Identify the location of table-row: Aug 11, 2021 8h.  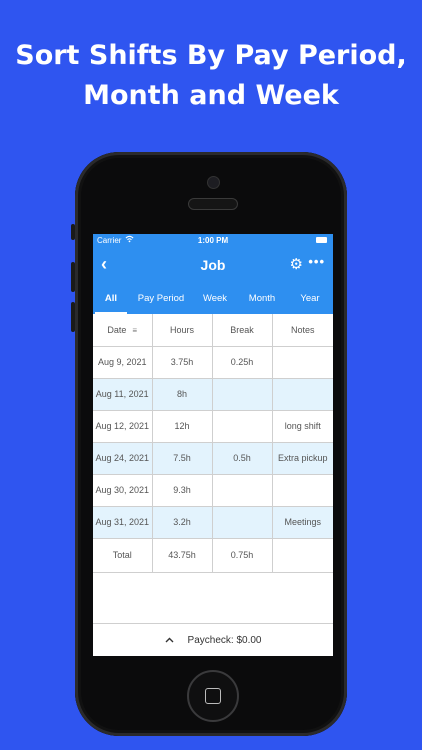
(213, 394).